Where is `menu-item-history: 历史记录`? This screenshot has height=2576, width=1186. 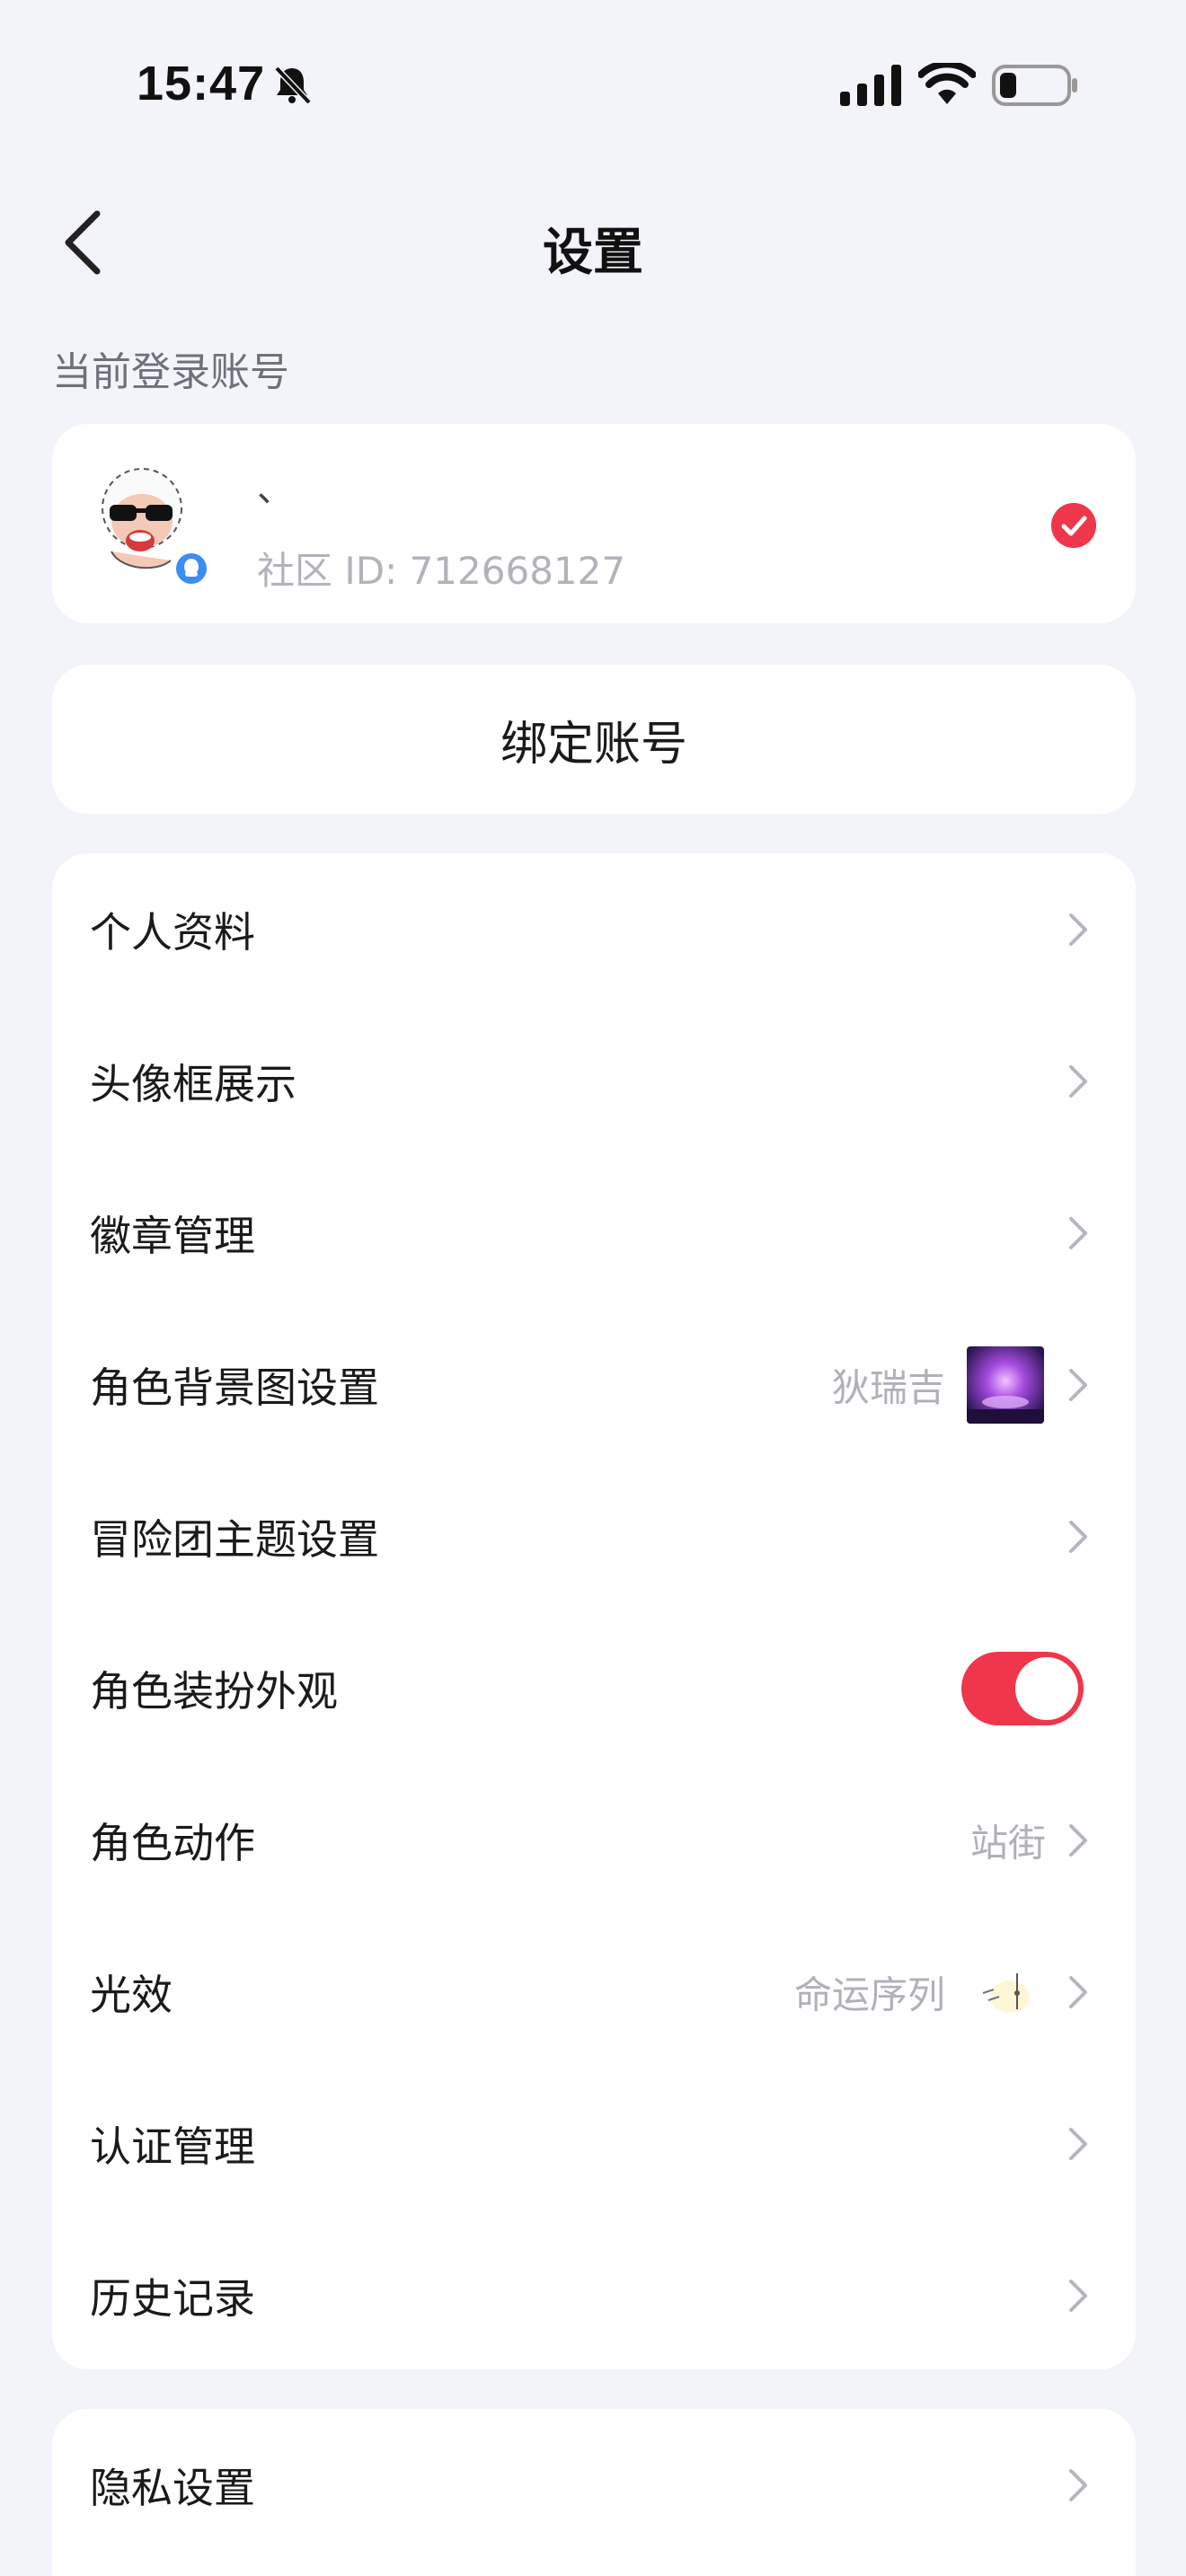
menu-item-history: 历史记录 is located at coordinates (594, 2295).